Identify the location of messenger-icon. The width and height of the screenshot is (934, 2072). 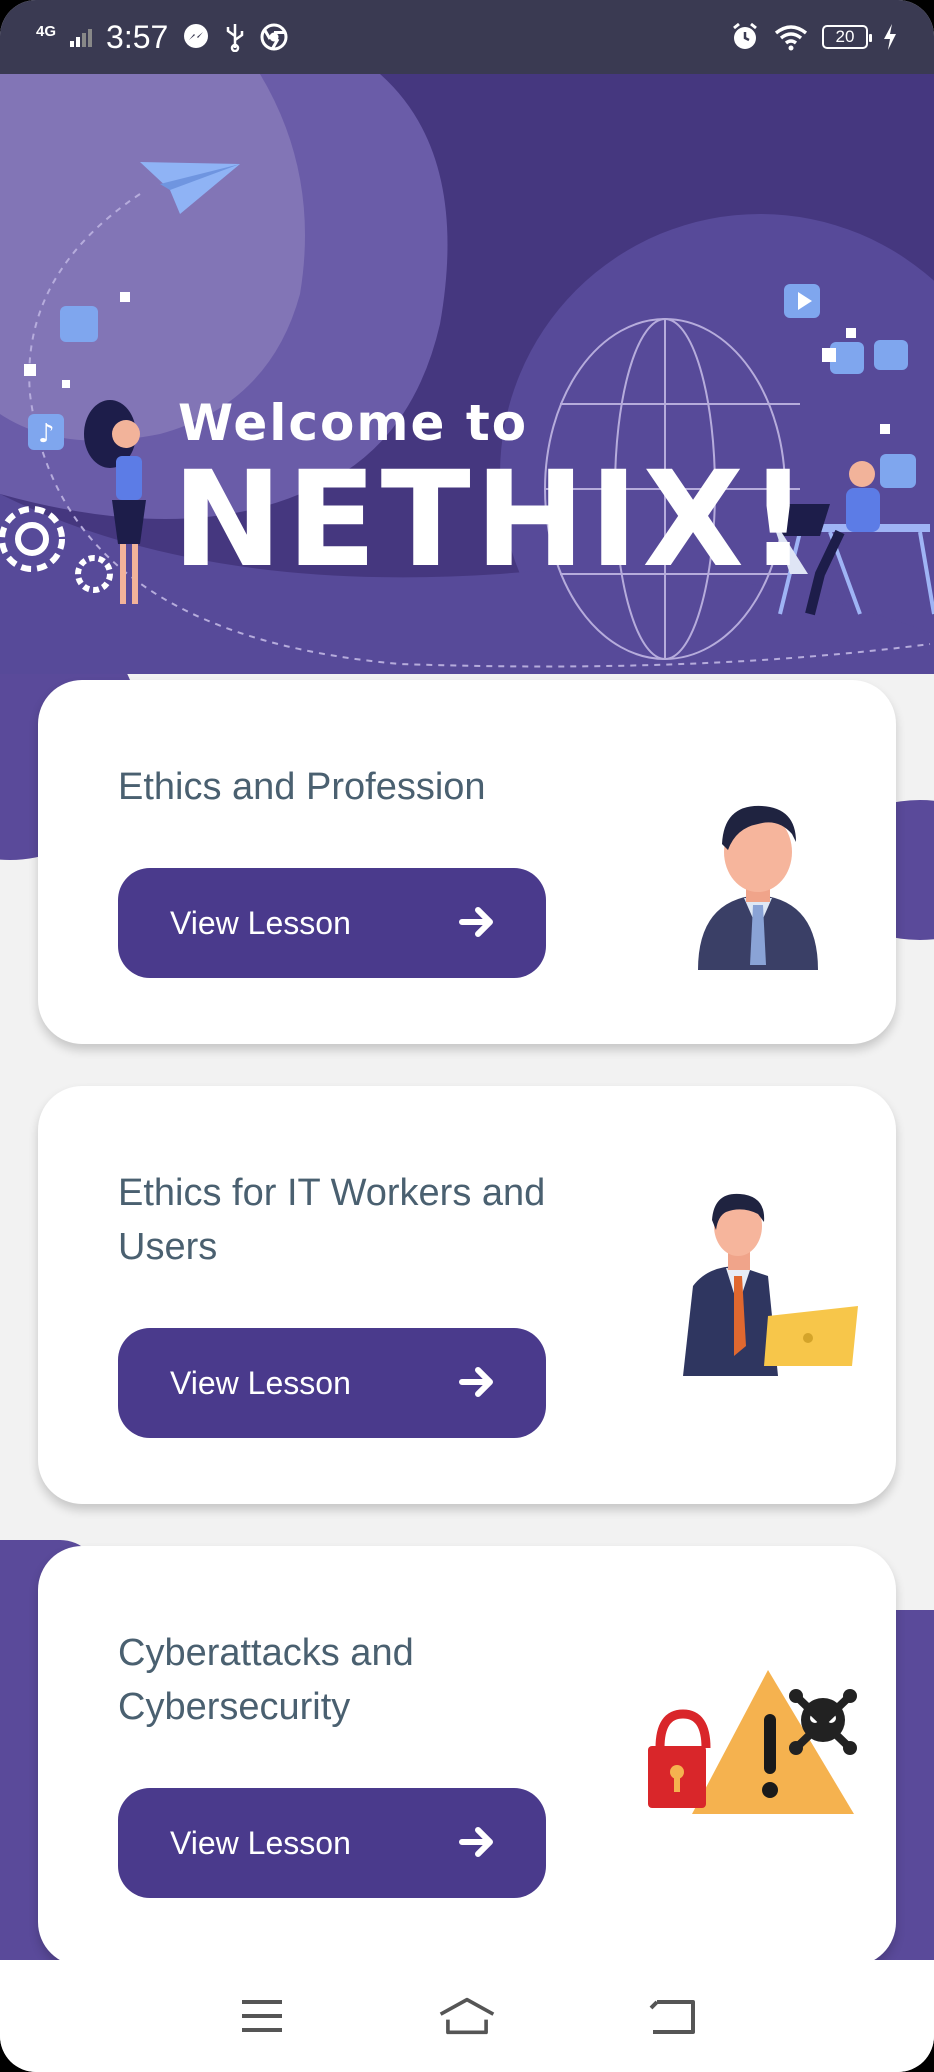
(196, 36).